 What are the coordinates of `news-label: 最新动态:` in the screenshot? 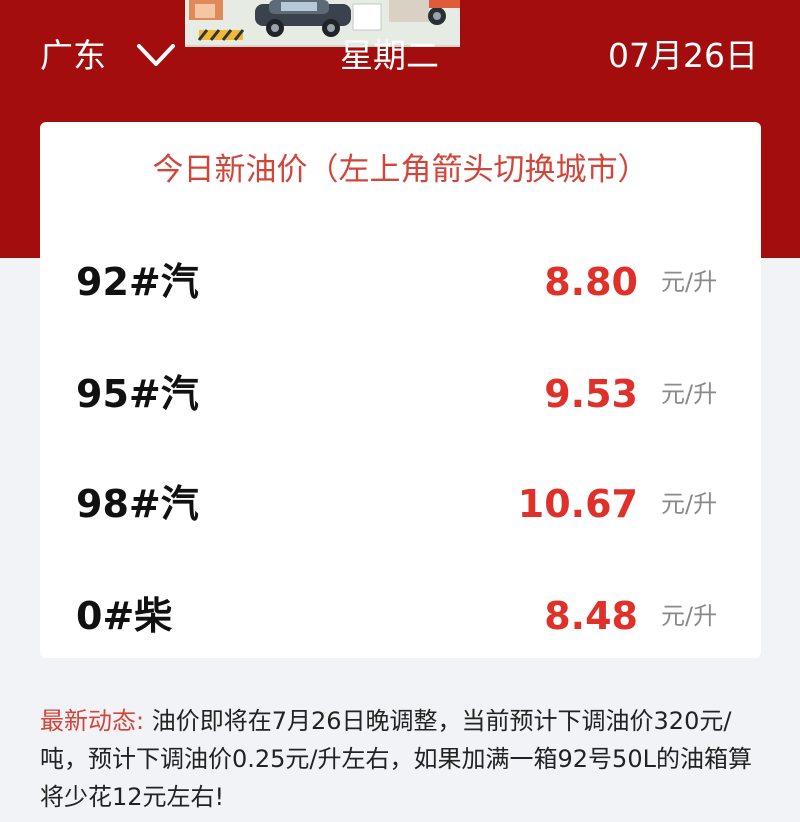 It's located at (92, 721).